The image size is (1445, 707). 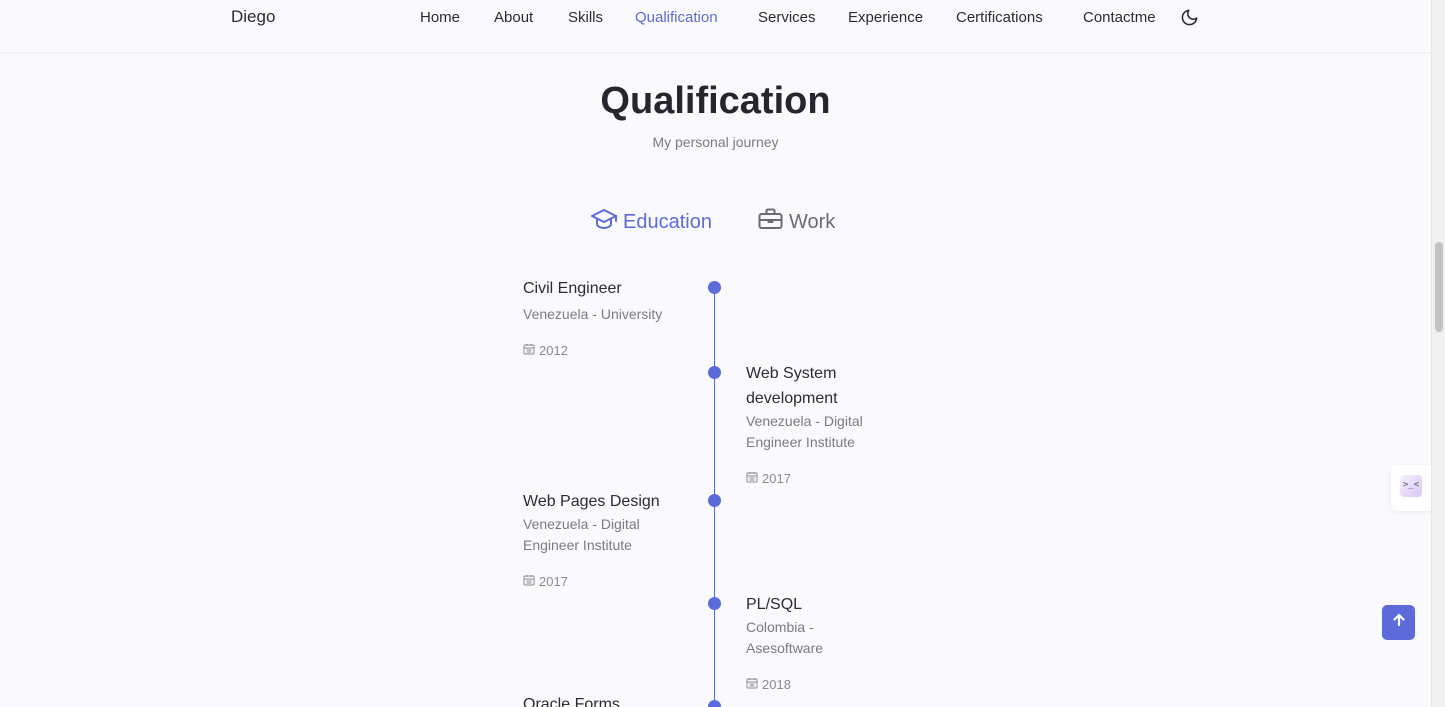 I want to click on tab-work: Work, so click(x=796, y=222).